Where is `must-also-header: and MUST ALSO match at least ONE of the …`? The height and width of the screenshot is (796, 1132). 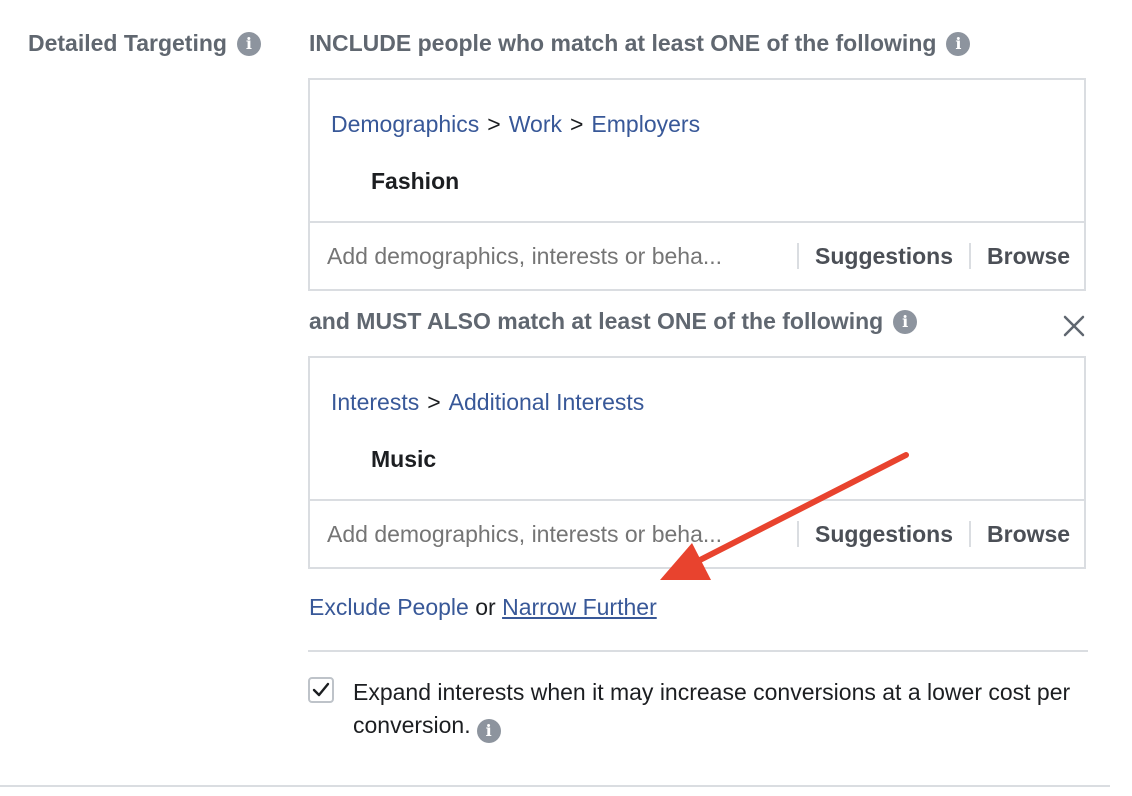 must-also-header: and MUST ALSO match at least ONE of the … is located at coordinates (613, 321).